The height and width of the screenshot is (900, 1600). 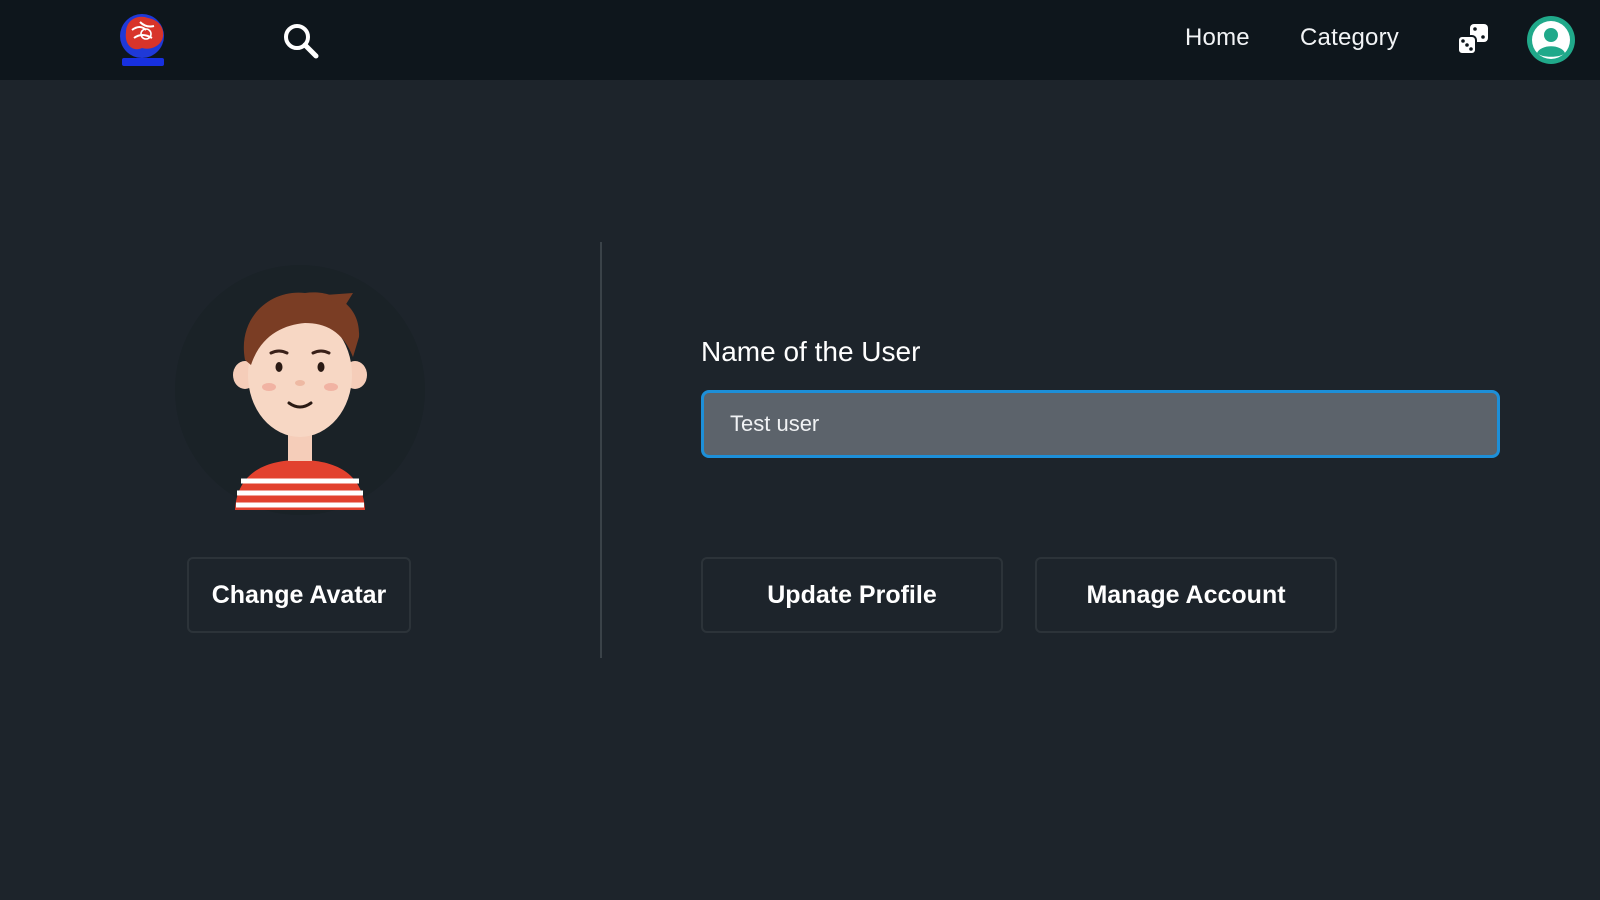 What do you see at coordinates (1217, 38) in the screenshot?
I see `nav-home-link: Home` at bounding box center [1217, 38].